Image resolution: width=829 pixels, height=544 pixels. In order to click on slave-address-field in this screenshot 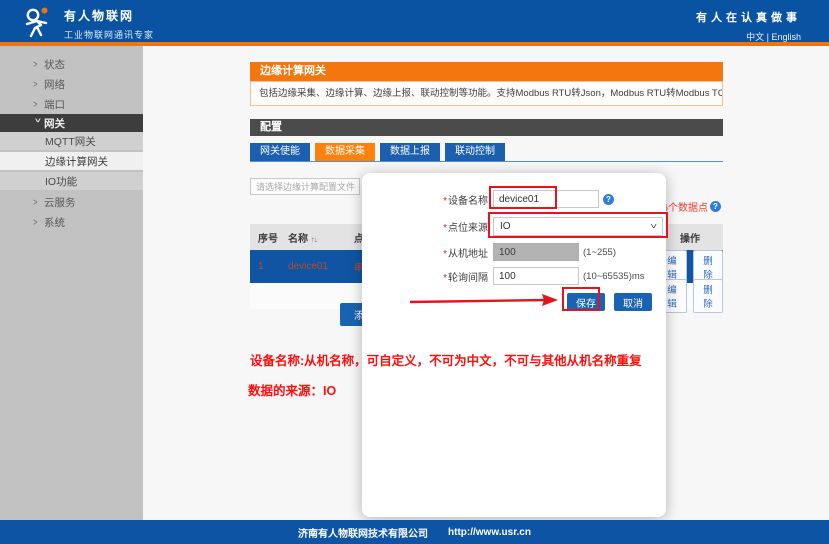, I will do `click(536, 252)`.